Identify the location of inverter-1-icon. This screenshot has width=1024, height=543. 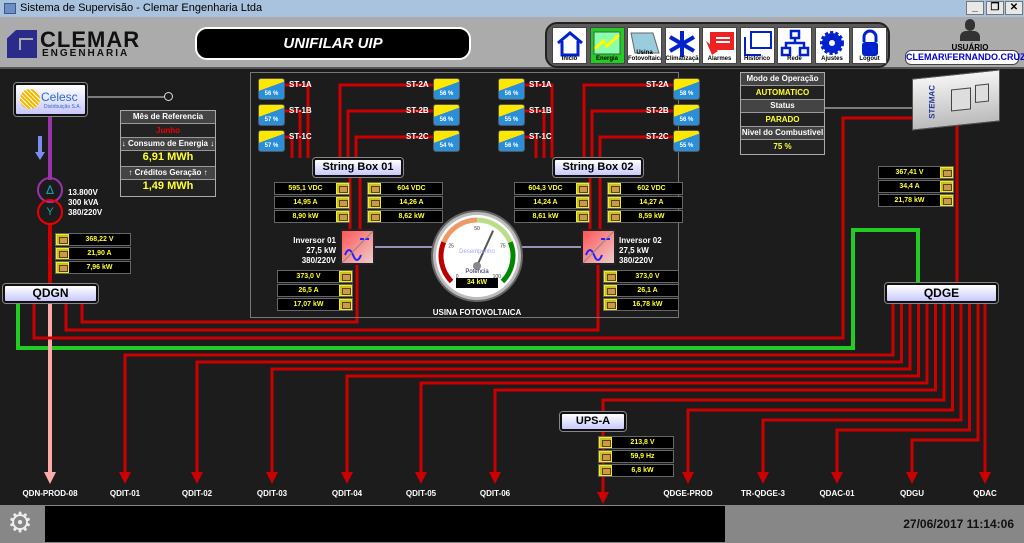
(357, 247).